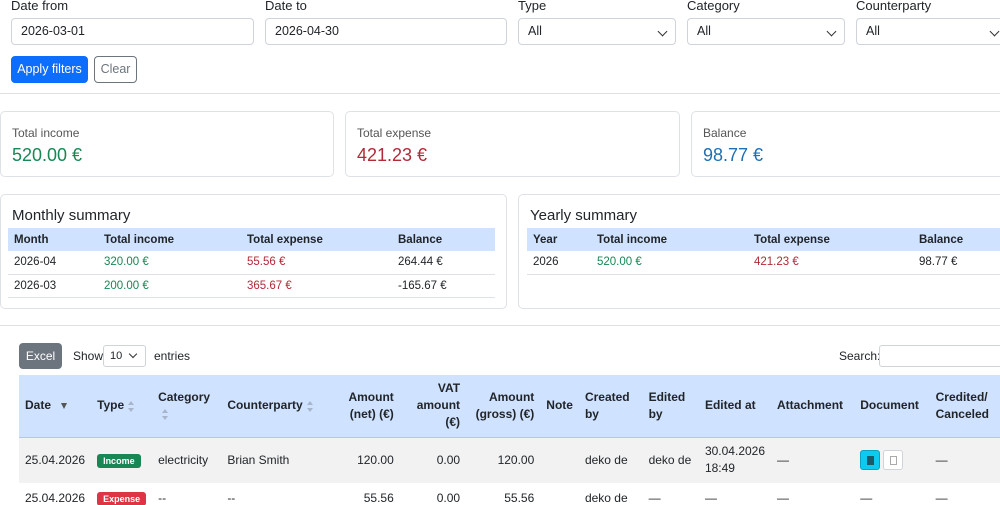  I want to click on table-cell: 264.44 €, so click(443, 263).